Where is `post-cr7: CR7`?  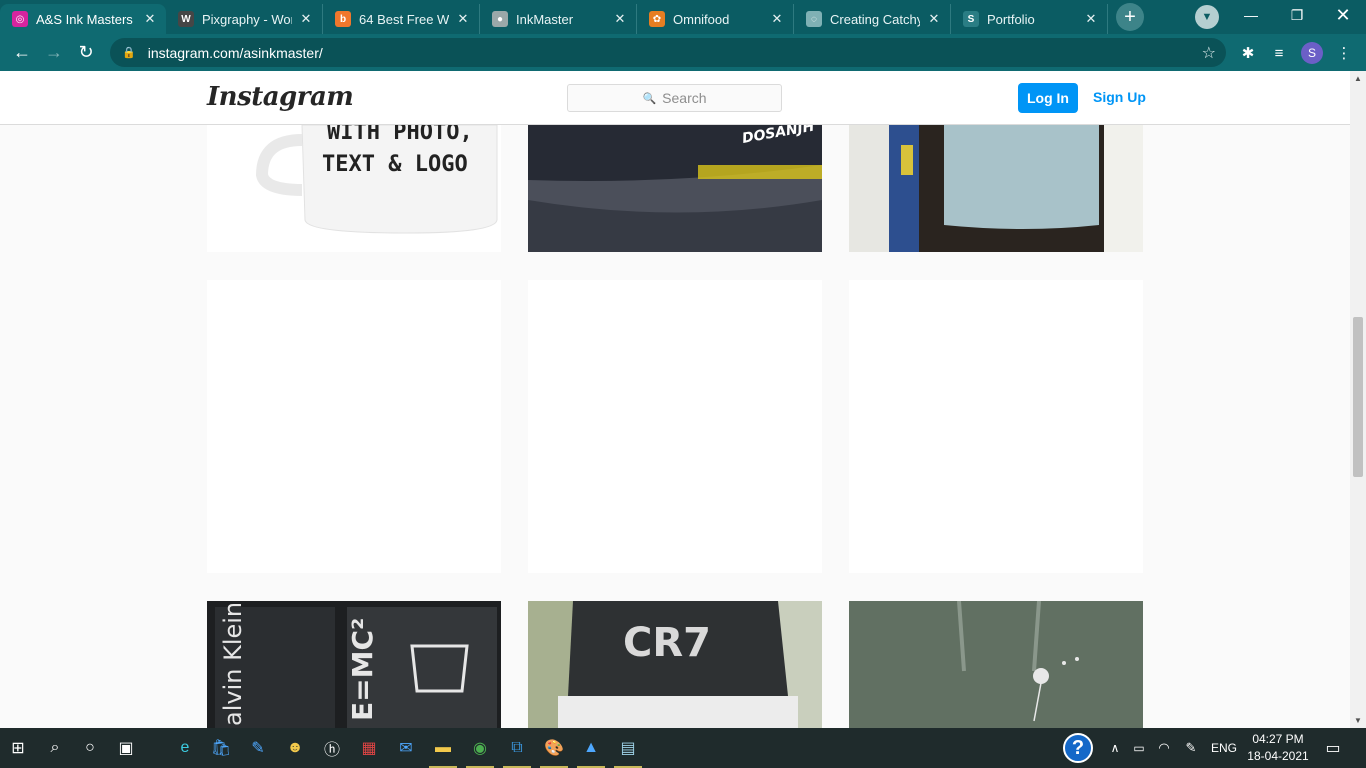
post-cr7: CR7 is located at coordinates (675, 664).